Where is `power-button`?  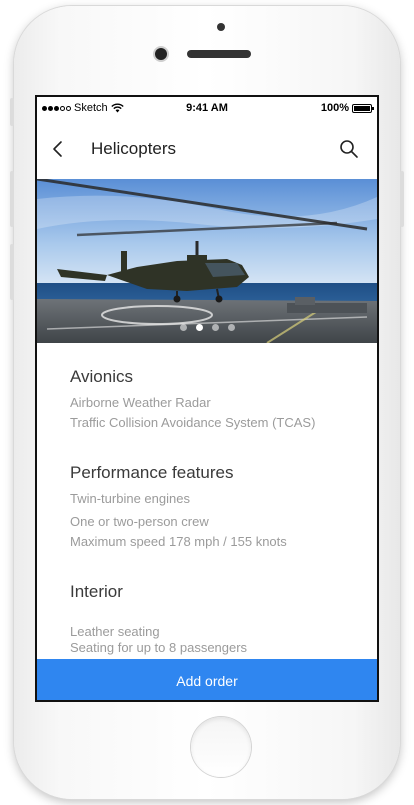 power-button is located at coordinates (402, 199).